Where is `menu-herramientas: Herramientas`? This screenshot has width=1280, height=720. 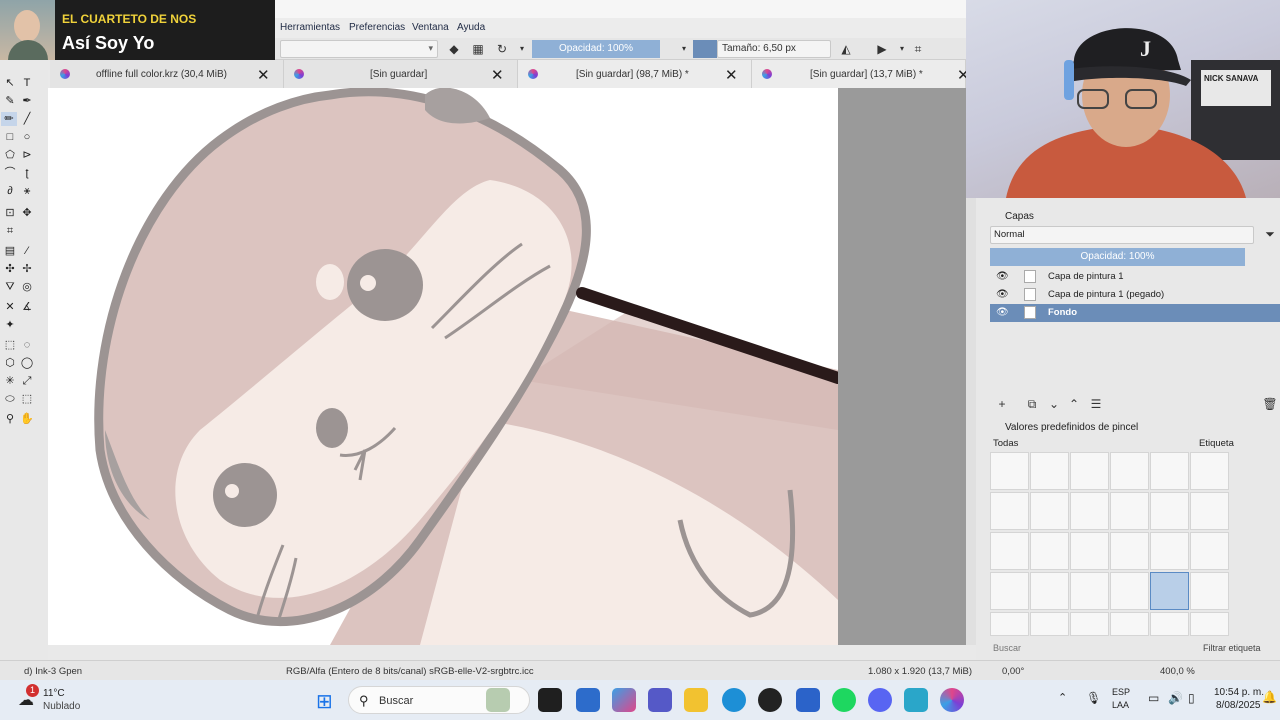 menu-herramientas: Herramientas is located at coordinates (310, 27).